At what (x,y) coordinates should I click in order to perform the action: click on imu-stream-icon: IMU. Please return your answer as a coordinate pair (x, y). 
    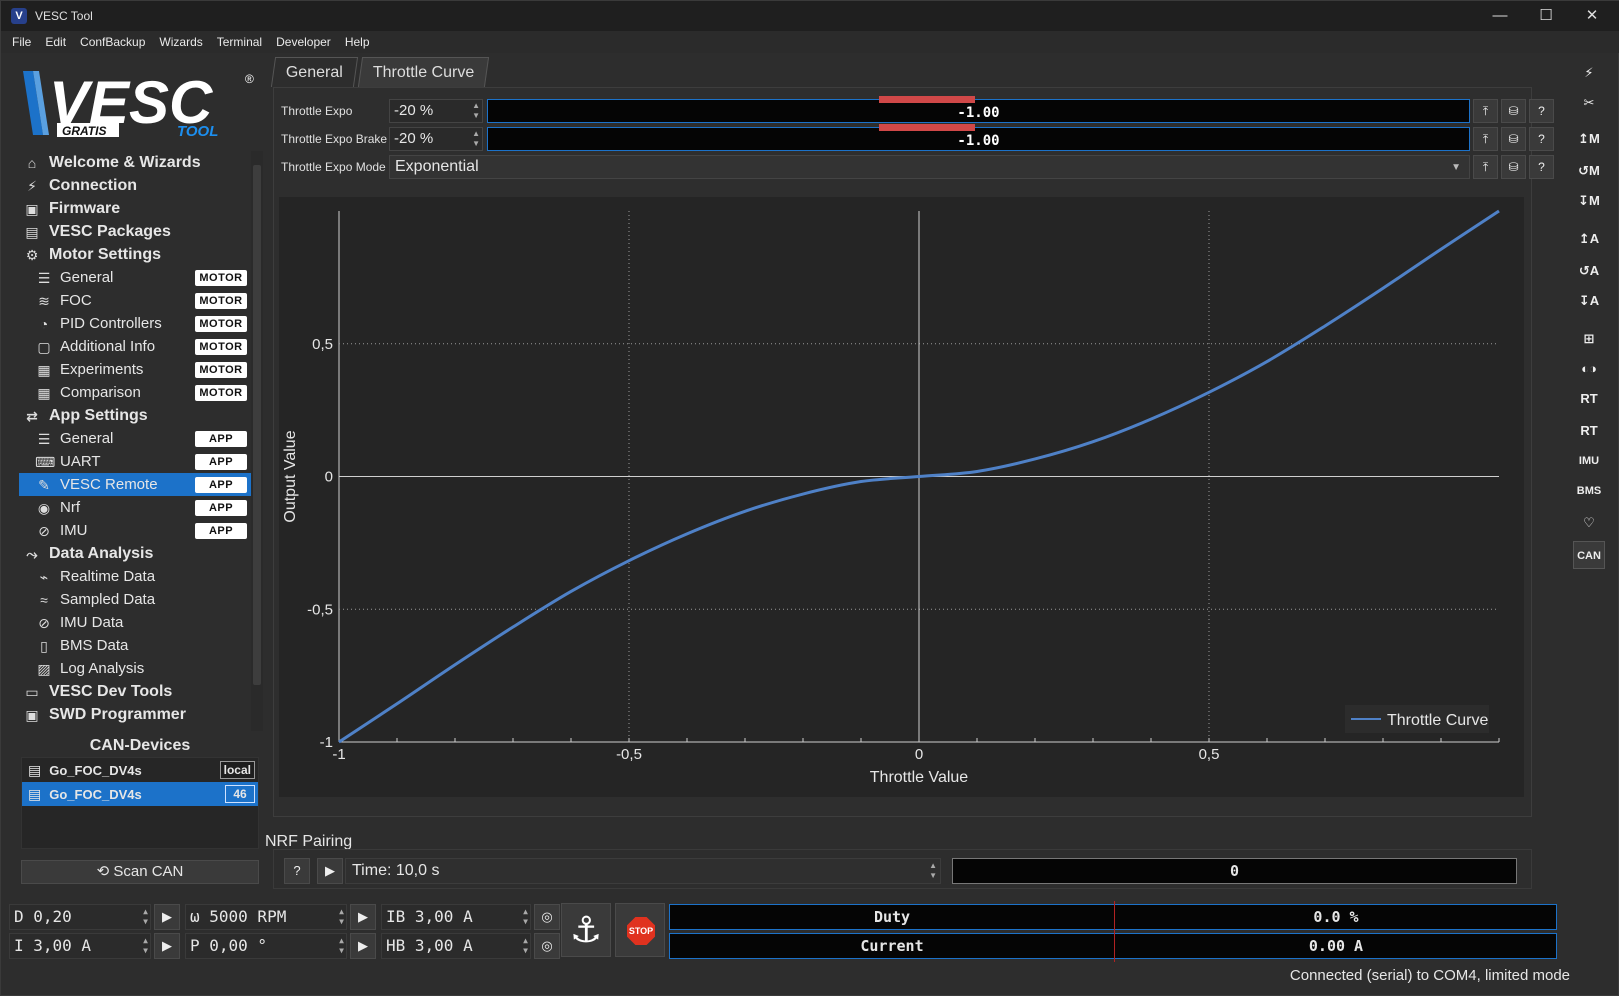
    Looking at the image, I should click on (1589, 461).